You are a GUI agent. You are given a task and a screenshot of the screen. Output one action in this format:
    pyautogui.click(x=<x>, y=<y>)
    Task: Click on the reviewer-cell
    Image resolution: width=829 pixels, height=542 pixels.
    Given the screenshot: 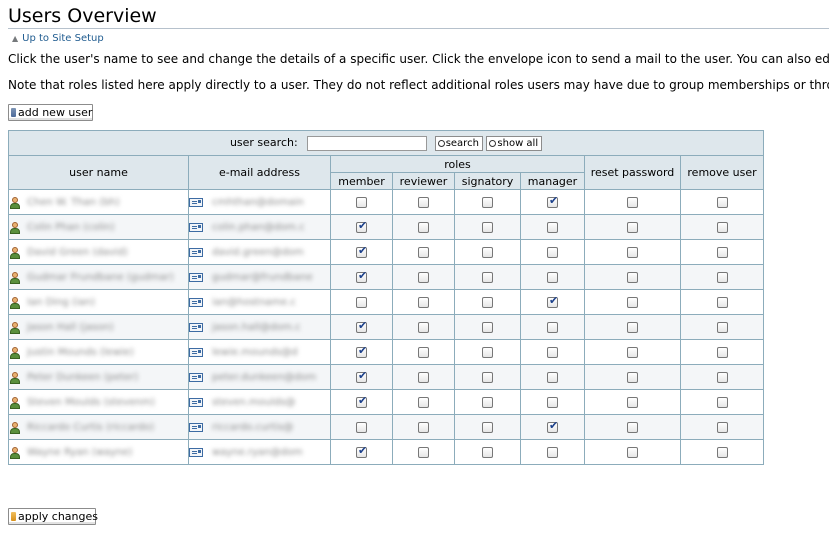 What is the action you would take?
    pyautogui.click(x=423, y=402)
    